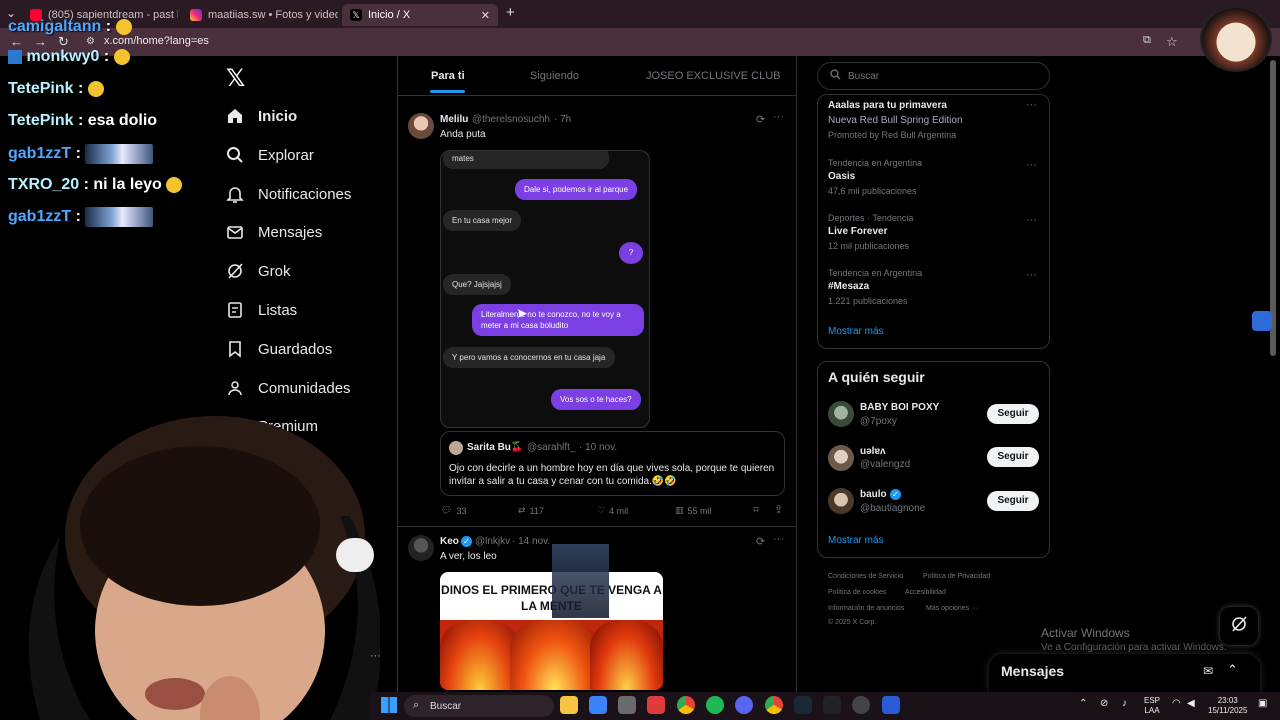  I want to click on install-icon: ⧉, so click(1147, 40).